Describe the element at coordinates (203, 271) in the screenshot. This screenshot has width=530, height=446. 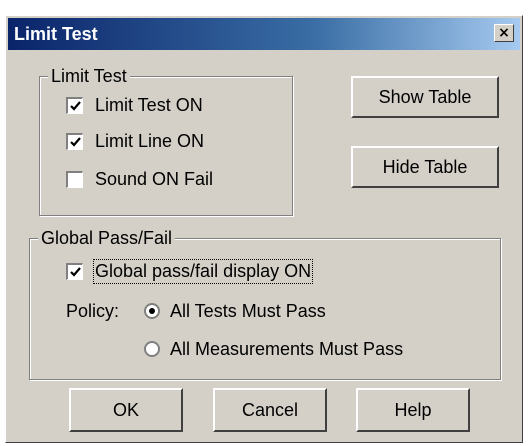
I see `global-display-label: Global pass/fail display ON` at that location.